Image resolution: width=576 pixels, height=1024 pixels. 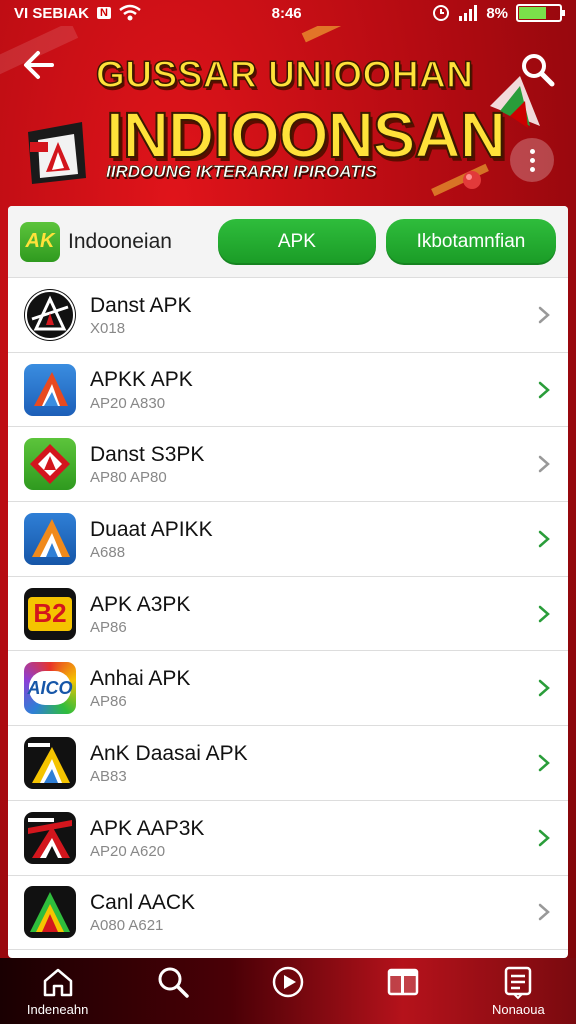 What do you see at coordinates (518, 983) in the screenshot?
I see `list-icon` at bounding box center [518, 983].